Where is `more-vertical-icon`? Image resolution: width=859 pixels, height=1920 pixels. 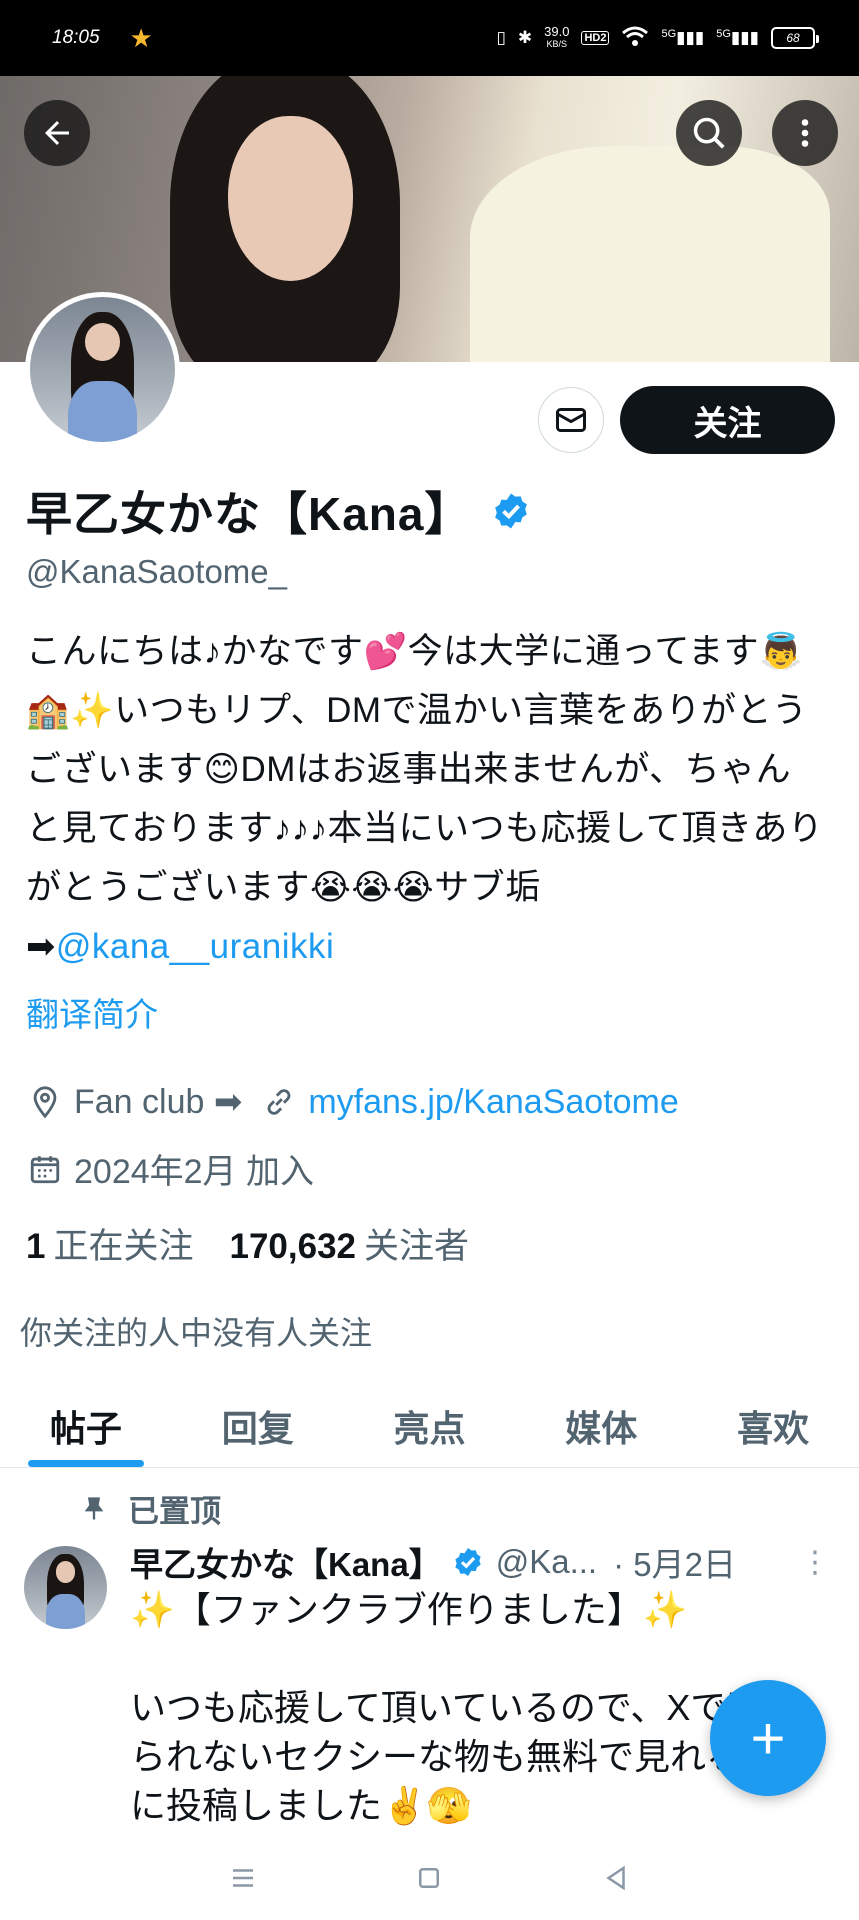 more-vertical-icon is located at coordinates (805, 133).